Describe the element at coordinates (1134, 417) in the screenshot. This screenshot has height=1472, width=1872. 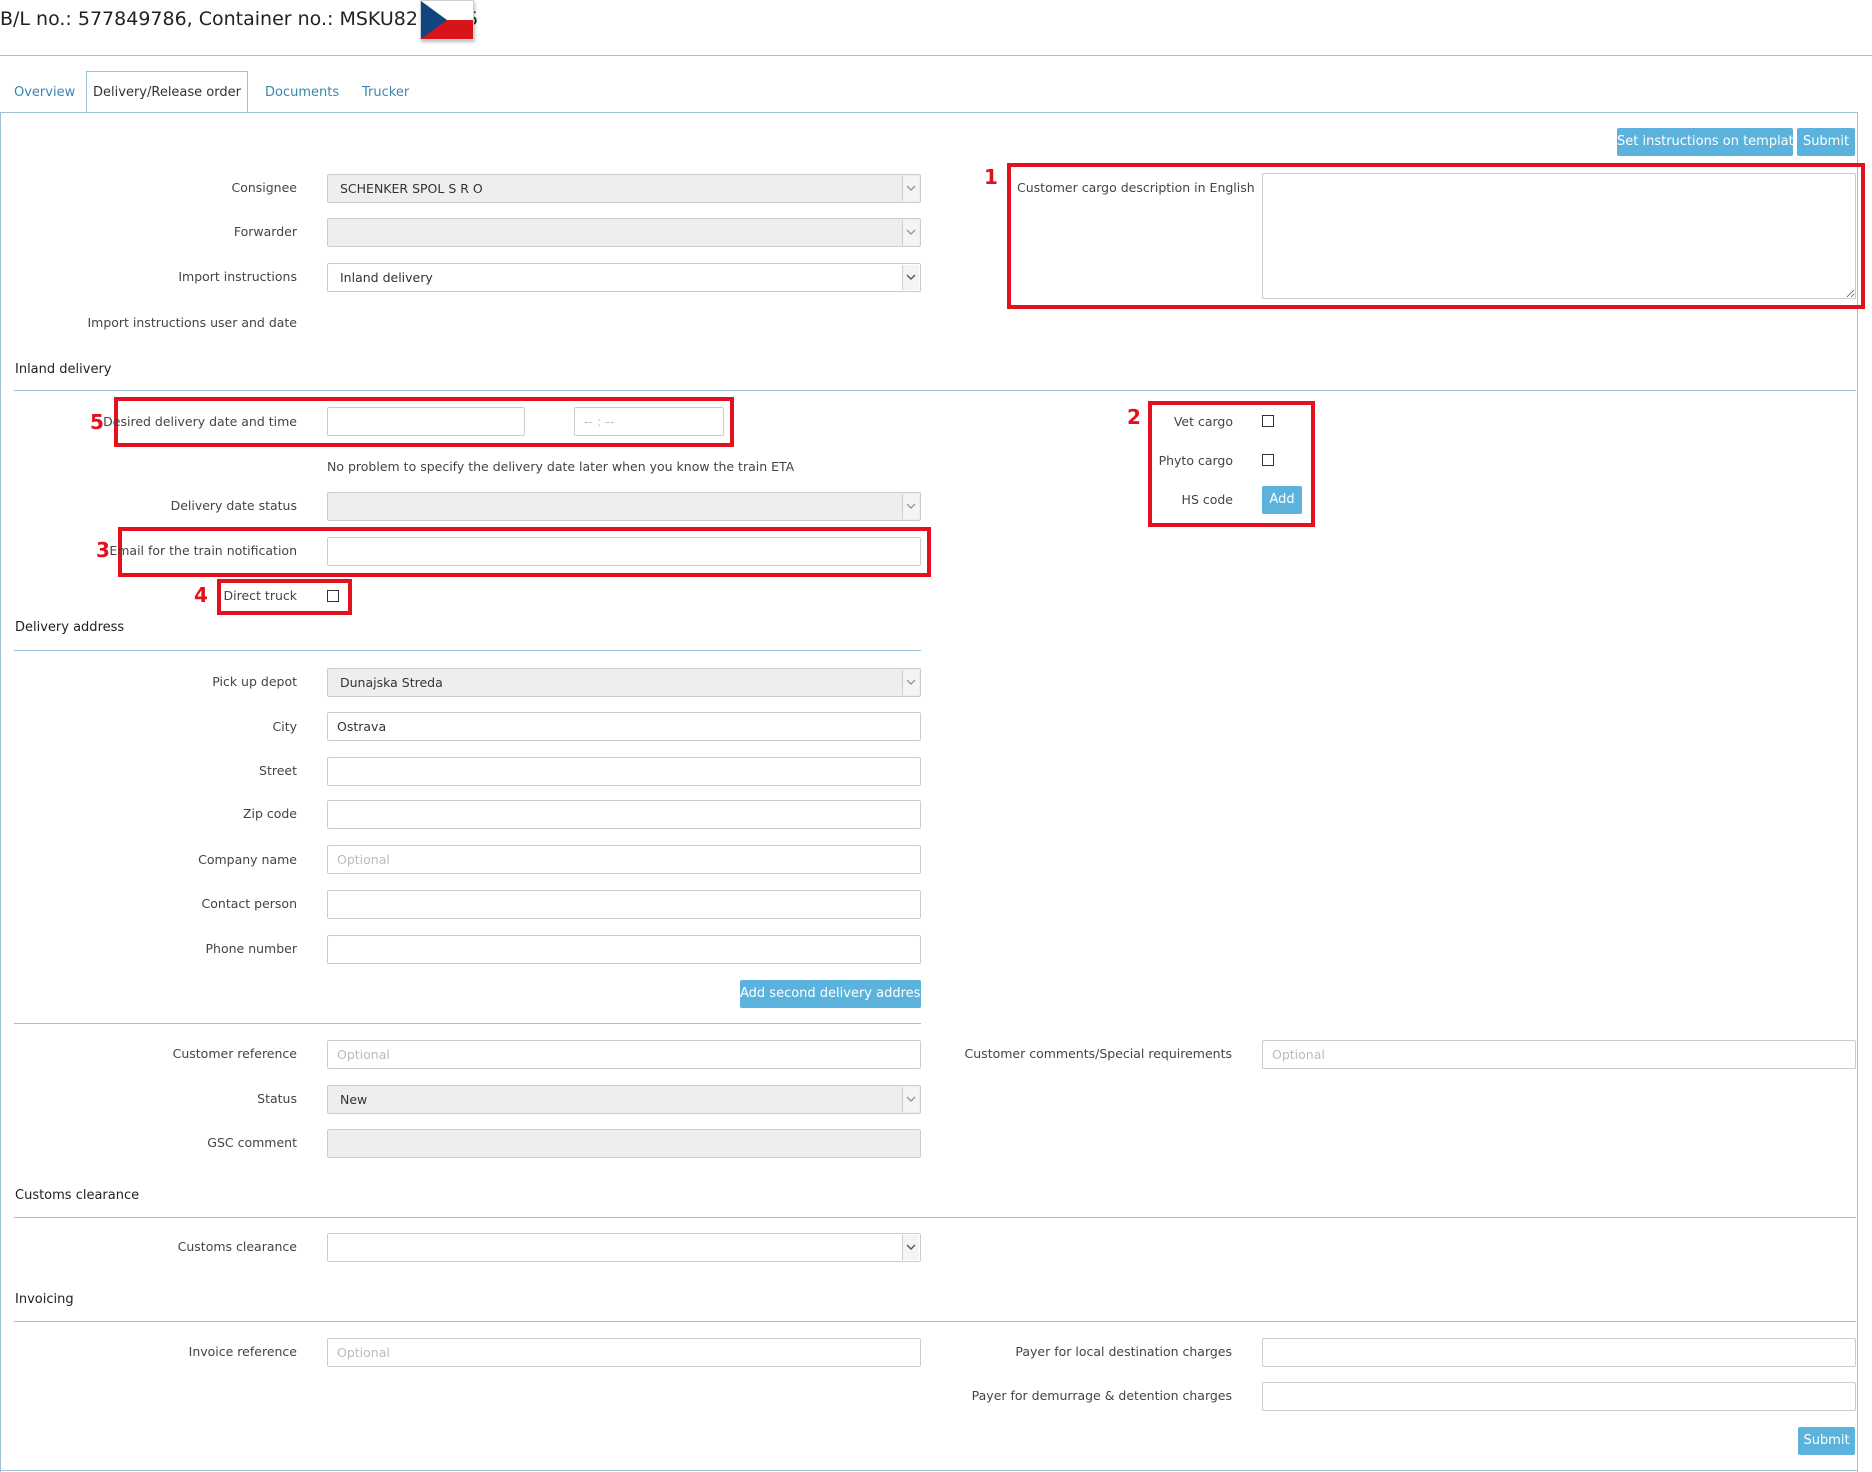
I see `annotation-number-2: 2` at that location.